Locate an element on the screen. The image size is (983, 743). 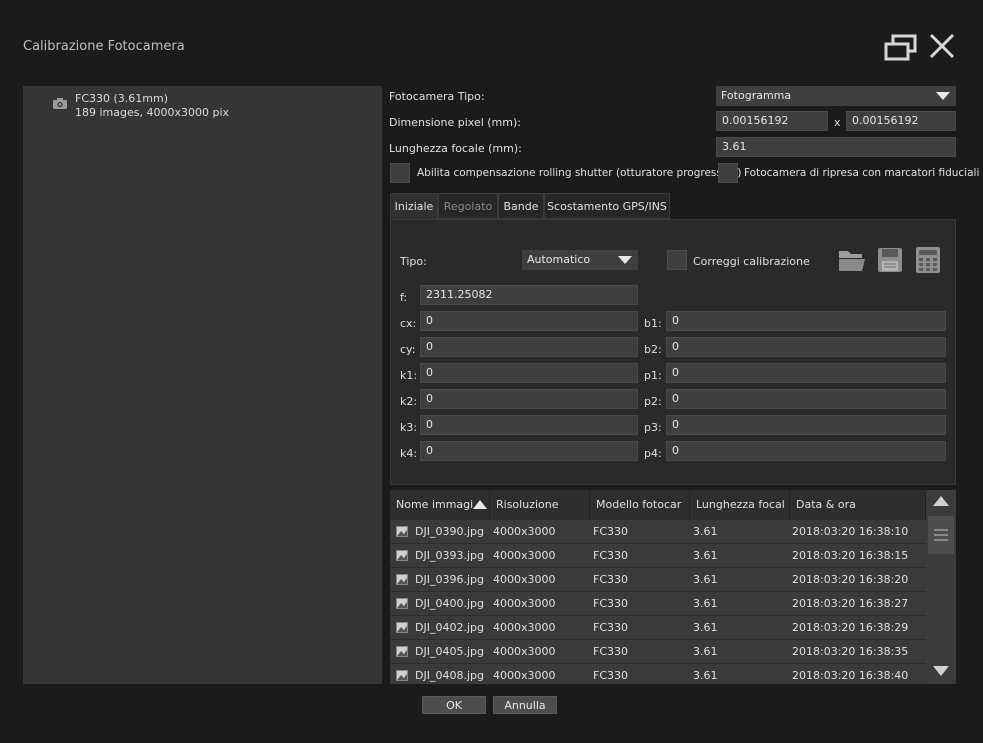
correct-calibration-label: Correggi calibrazione is located at coordinates (751, 261).